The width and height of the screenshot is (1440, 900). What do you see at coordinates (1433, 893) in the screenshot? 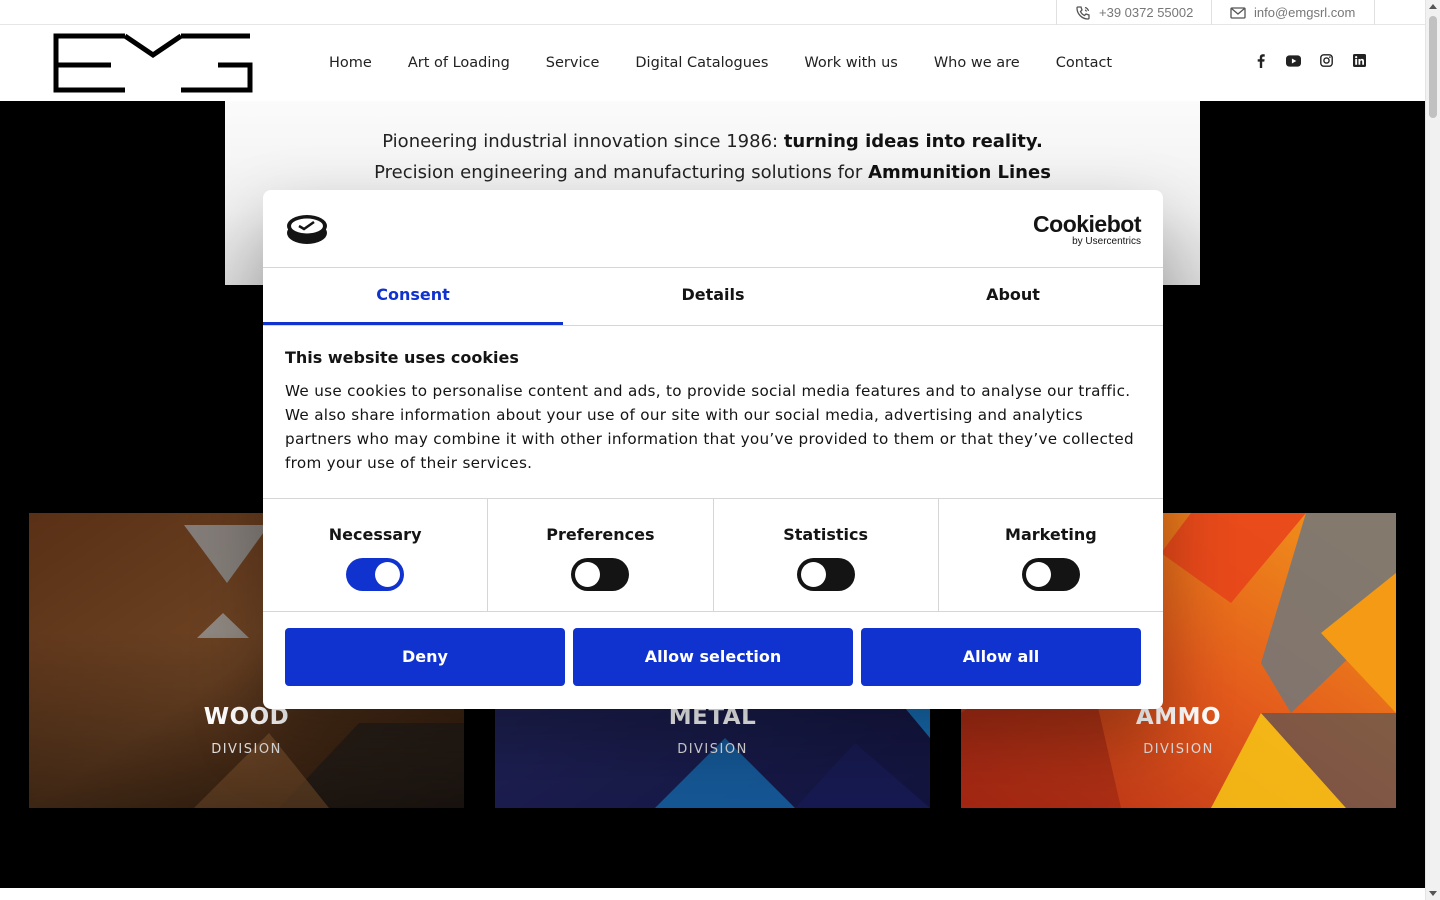
I see `scroll-down-arrow-icon` at bounding box center [1433, 893].